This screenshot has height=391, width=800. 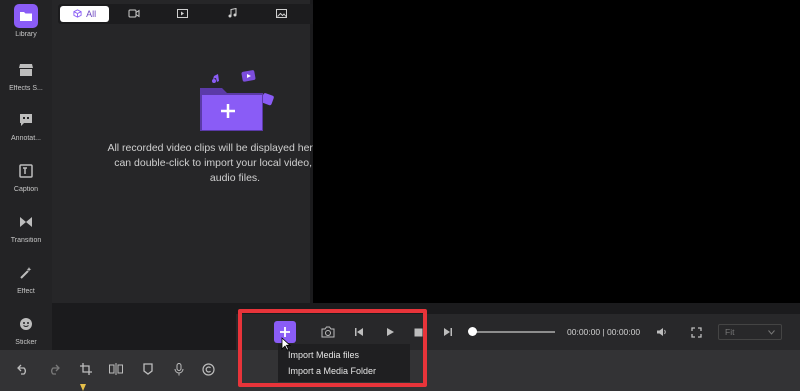 I want to click on progress-slider-handle, so click(x=472, y=331).